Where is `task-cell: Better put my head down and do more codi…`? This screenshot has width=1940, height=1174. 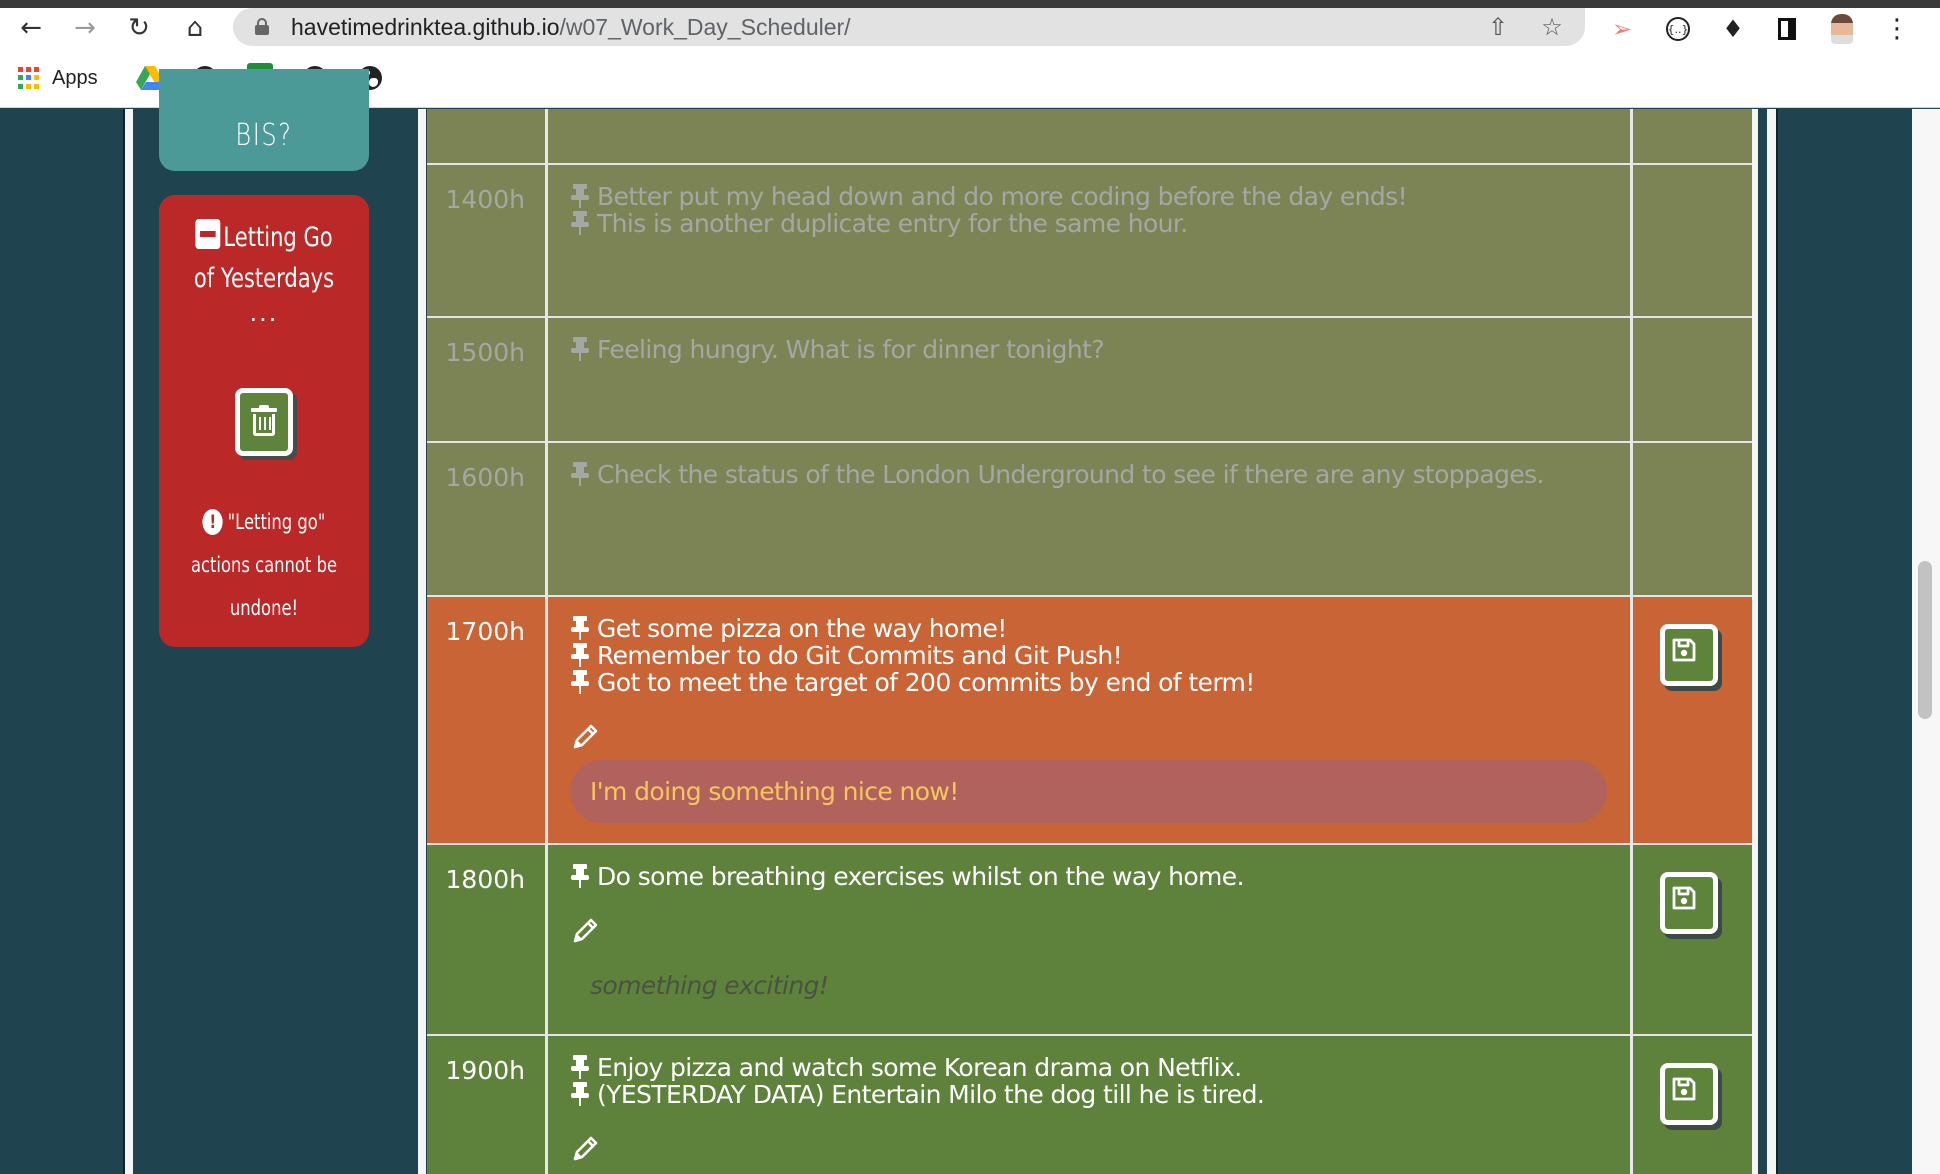 task-cell: Better put my head down and do more codi… is located at coordinates (1090, 240).